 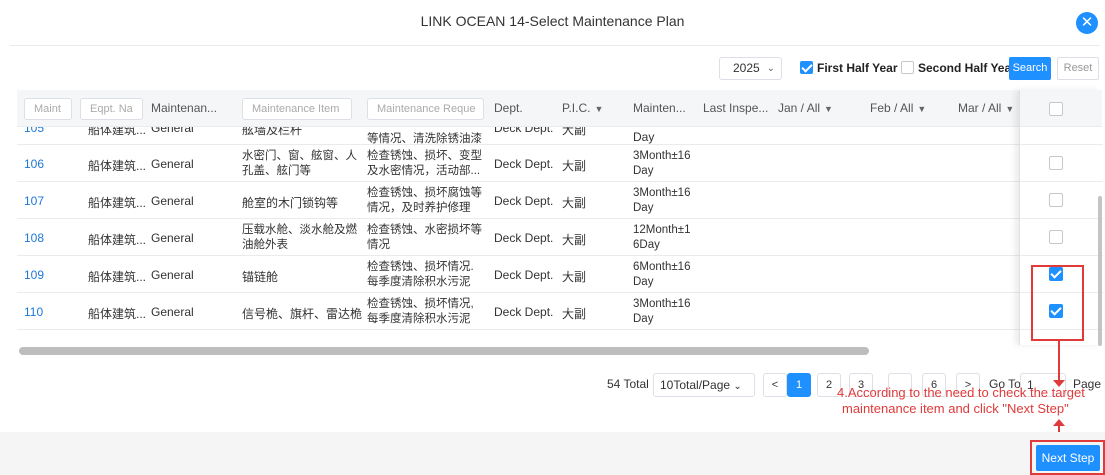 What do you see at coordinates (555, 45) in the screenshot?
I see `divider` at bounding box center [555, 45].